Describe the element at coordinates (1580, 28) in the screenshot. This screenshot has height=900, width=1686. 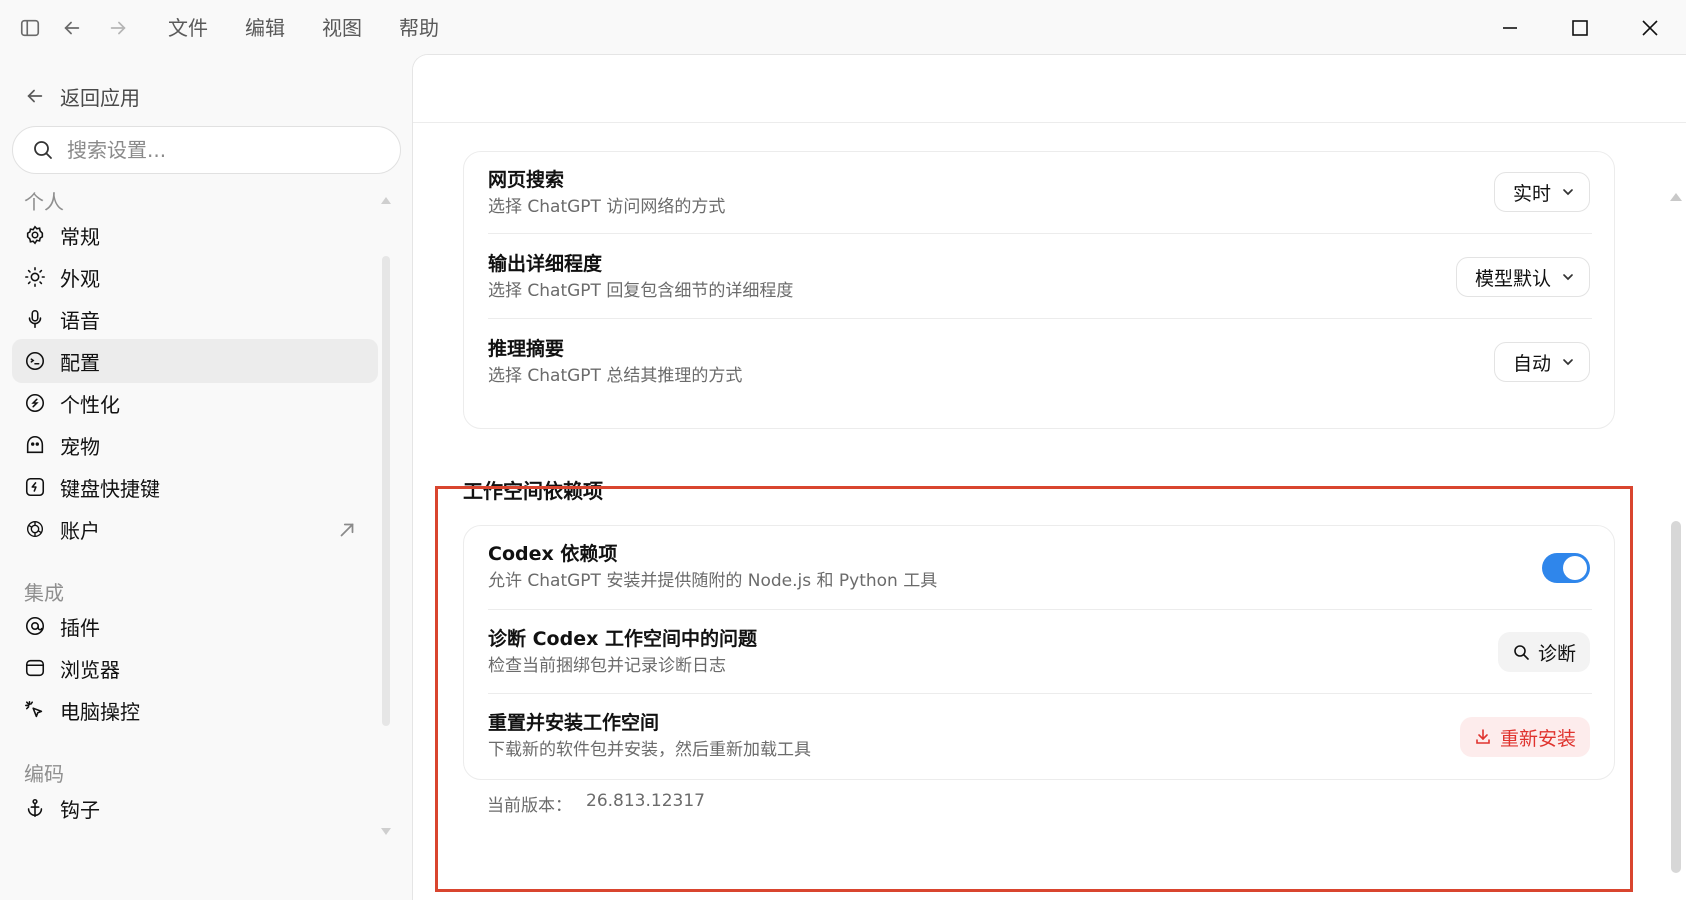
I see `maximize-button` at that location.